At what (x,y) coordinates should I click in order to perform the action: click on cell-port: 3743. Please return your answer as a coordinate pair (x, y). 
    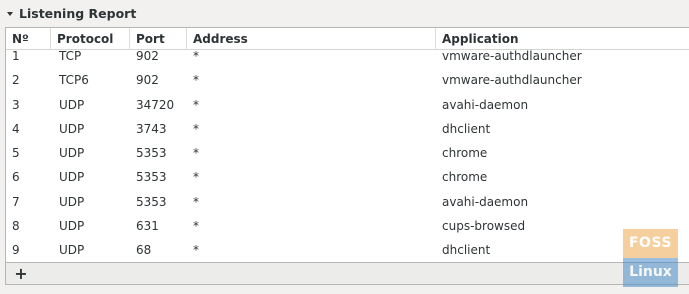
    Looking at the image, I should click on (151, 128).